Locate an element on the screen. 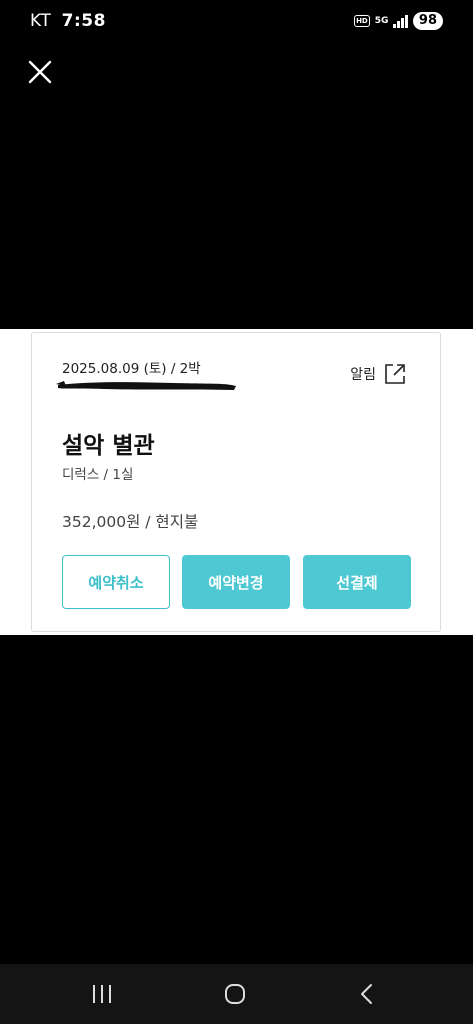 This screenshot has width=473, height=1024. navigation-bar is located at coordinates (236, 994).